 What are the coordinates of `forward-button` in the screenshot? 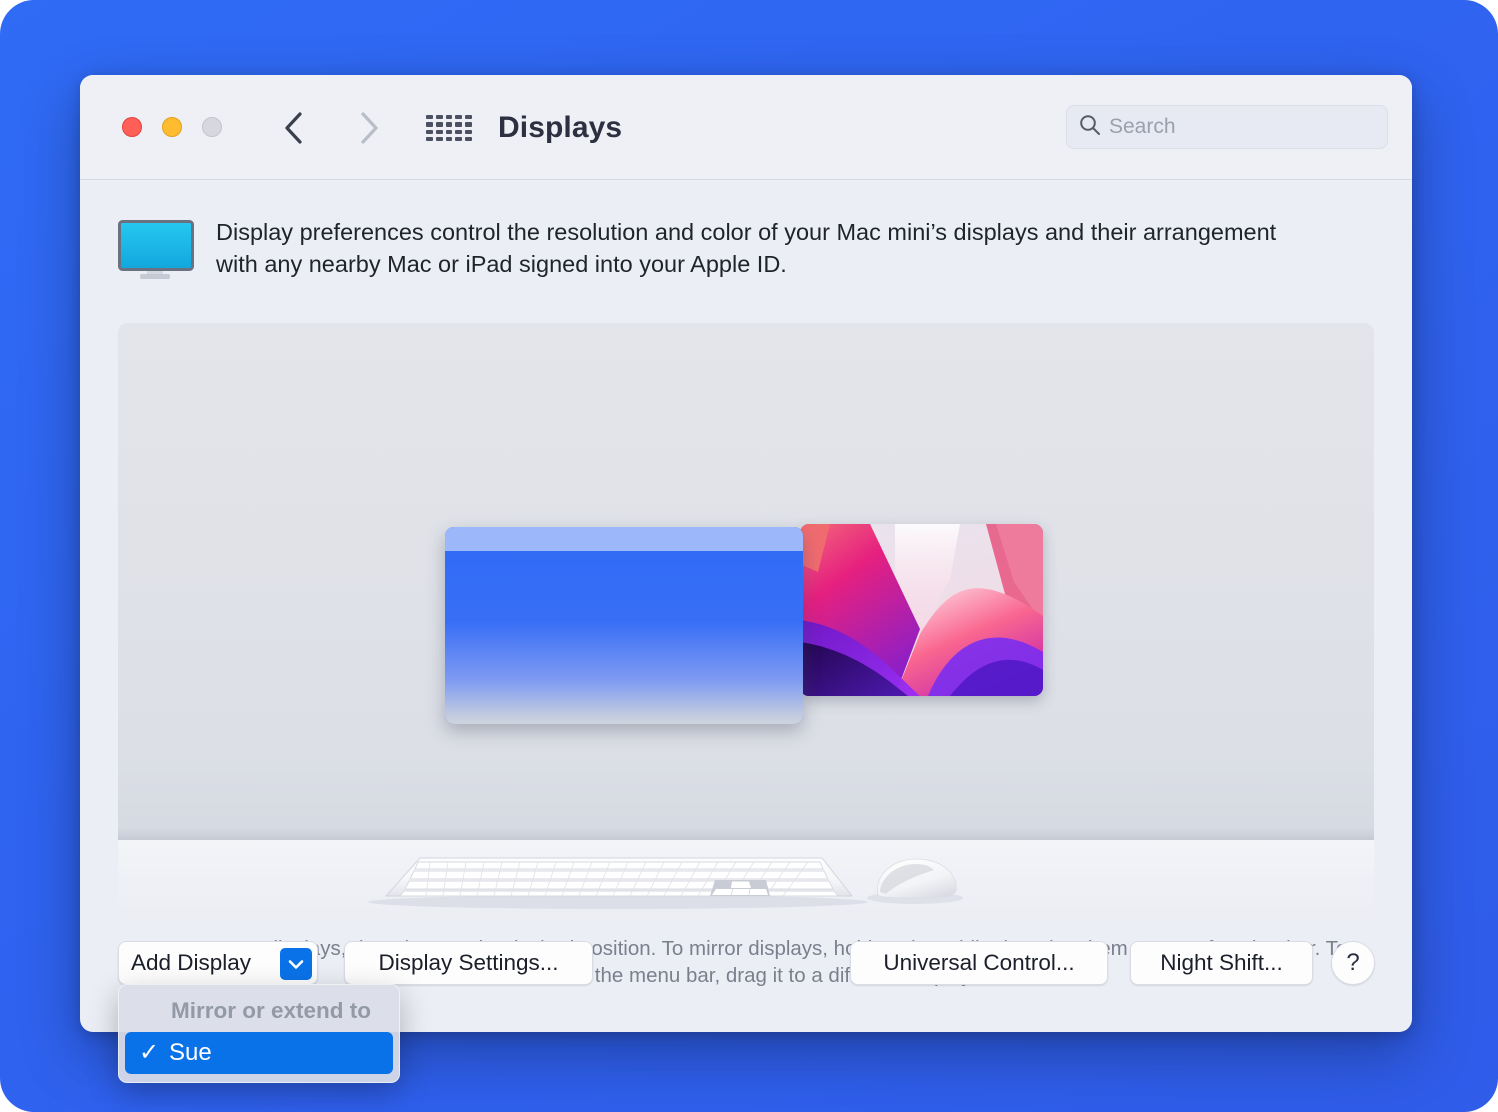 It's located at (369, 128).